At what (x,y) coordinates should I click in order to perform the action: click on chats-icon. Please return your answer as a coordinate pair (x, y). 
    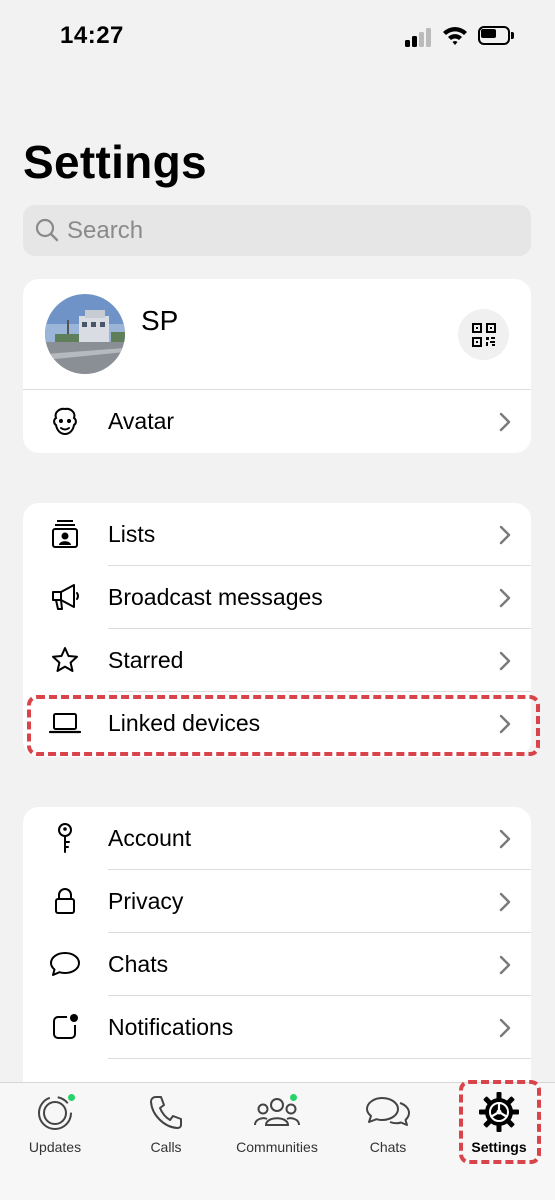
    Looking at the image, I should click on (388, 1111).